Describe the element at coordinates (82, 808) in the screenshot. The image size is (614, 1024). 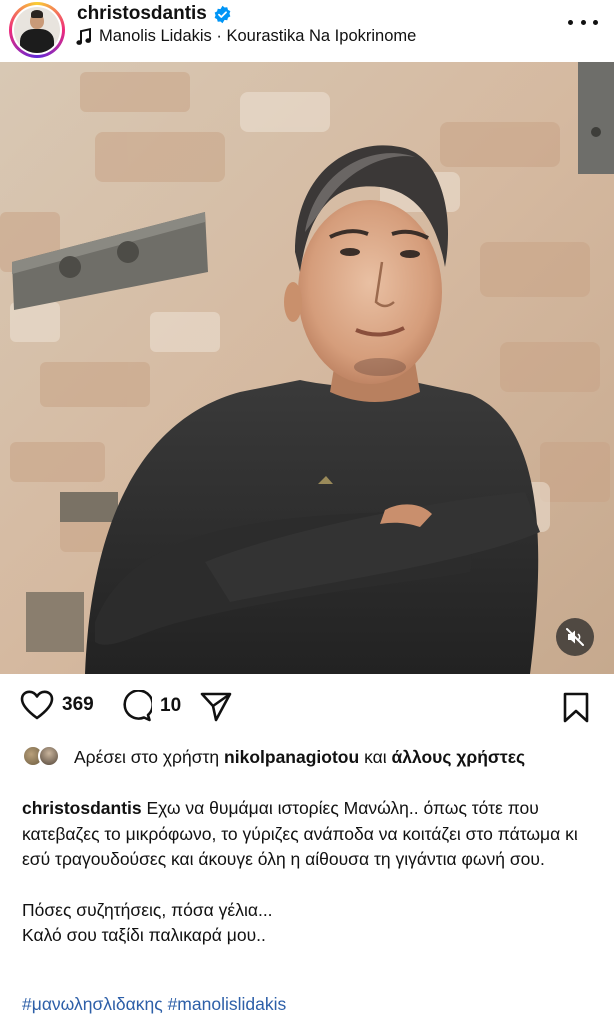
I see `caption-username: christosdantis` at that location.